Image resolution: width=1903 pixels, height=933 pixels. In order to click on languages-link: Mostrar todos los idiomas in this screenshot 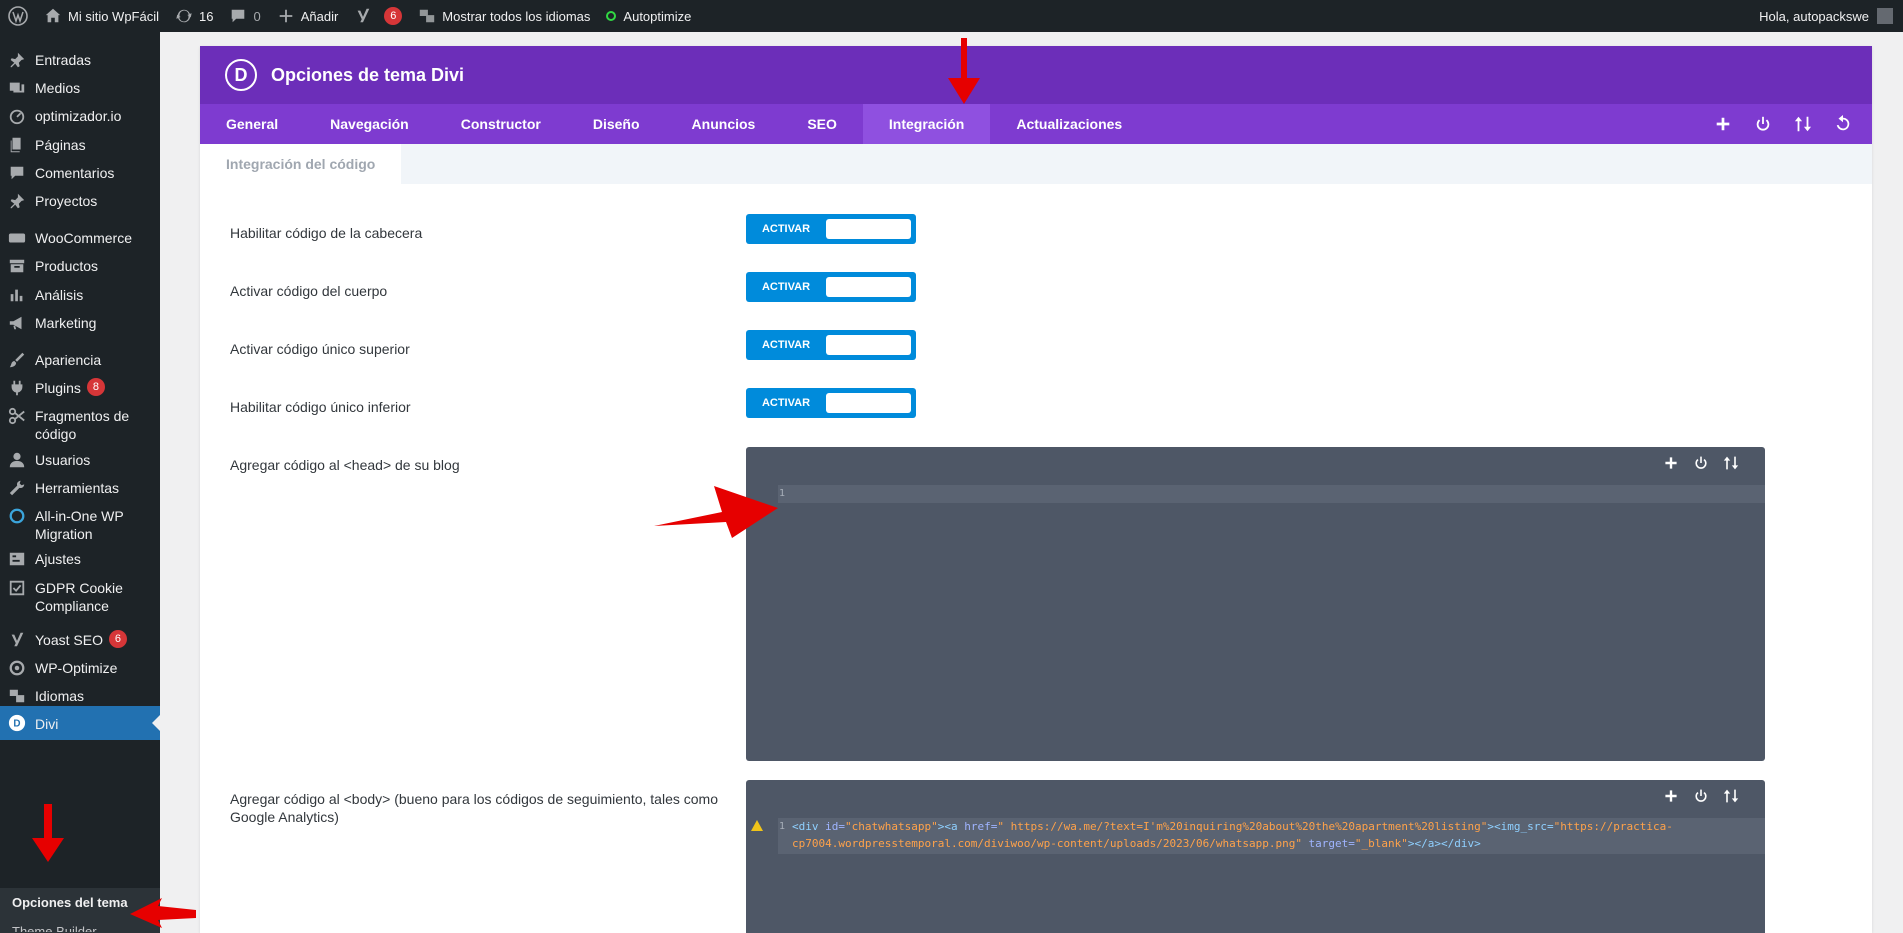, I will do `click(504, 16)`.